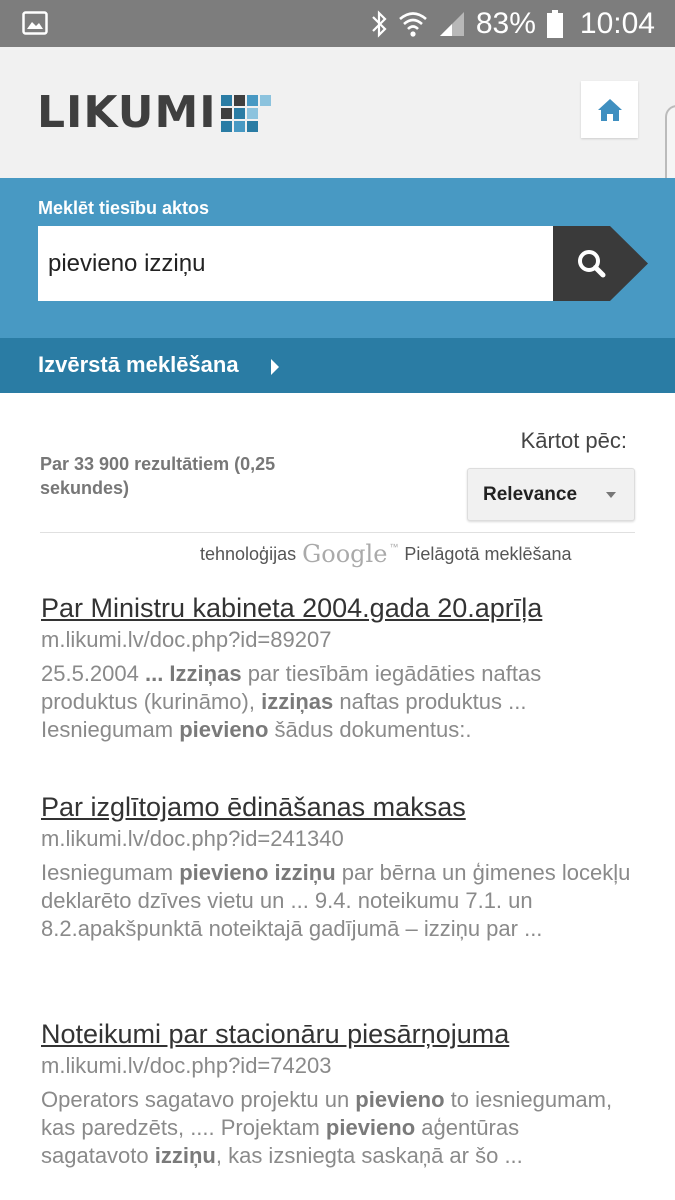 This screenshot has width=675, height=1200. I want to click on status-bar: 83% 10:04, so click(337, 23).